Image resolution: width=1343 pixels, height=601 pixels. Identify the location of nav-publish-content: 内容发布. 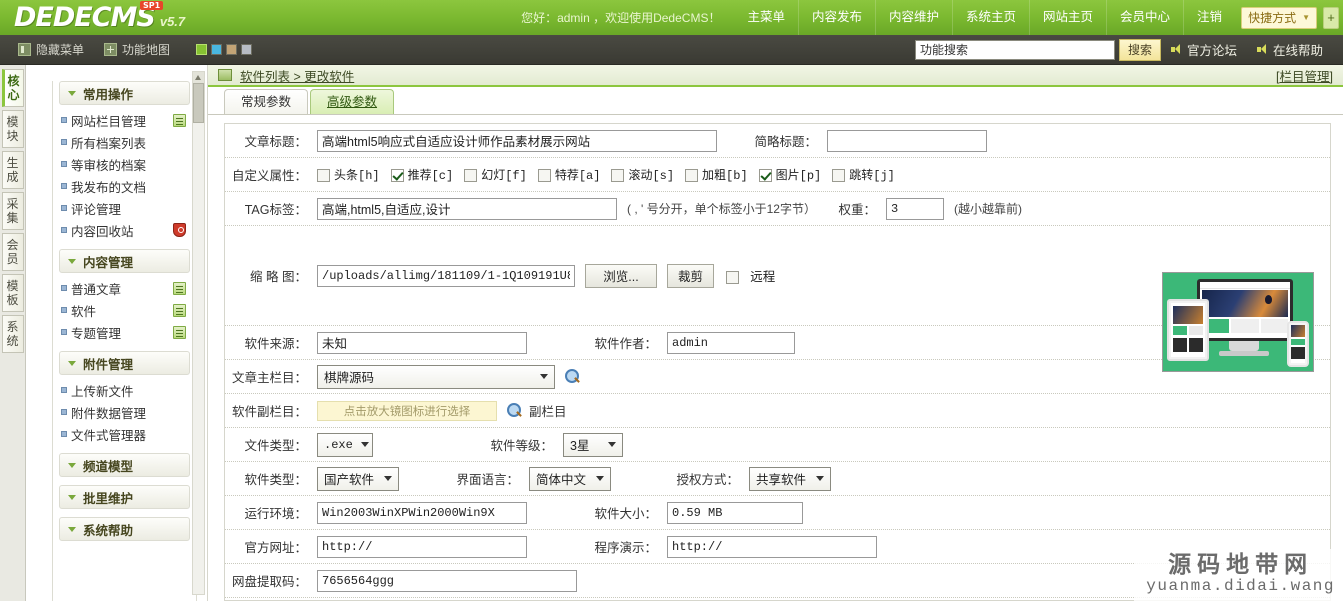
(836, 17).